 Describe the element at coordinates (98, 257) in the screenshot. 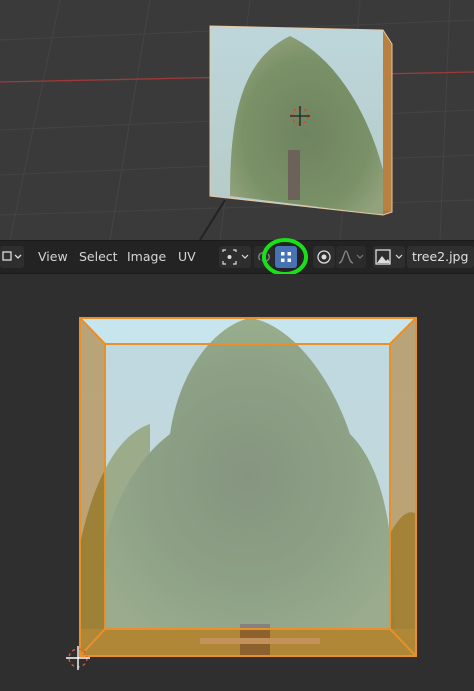

I see `menu-select: Select` at that location.